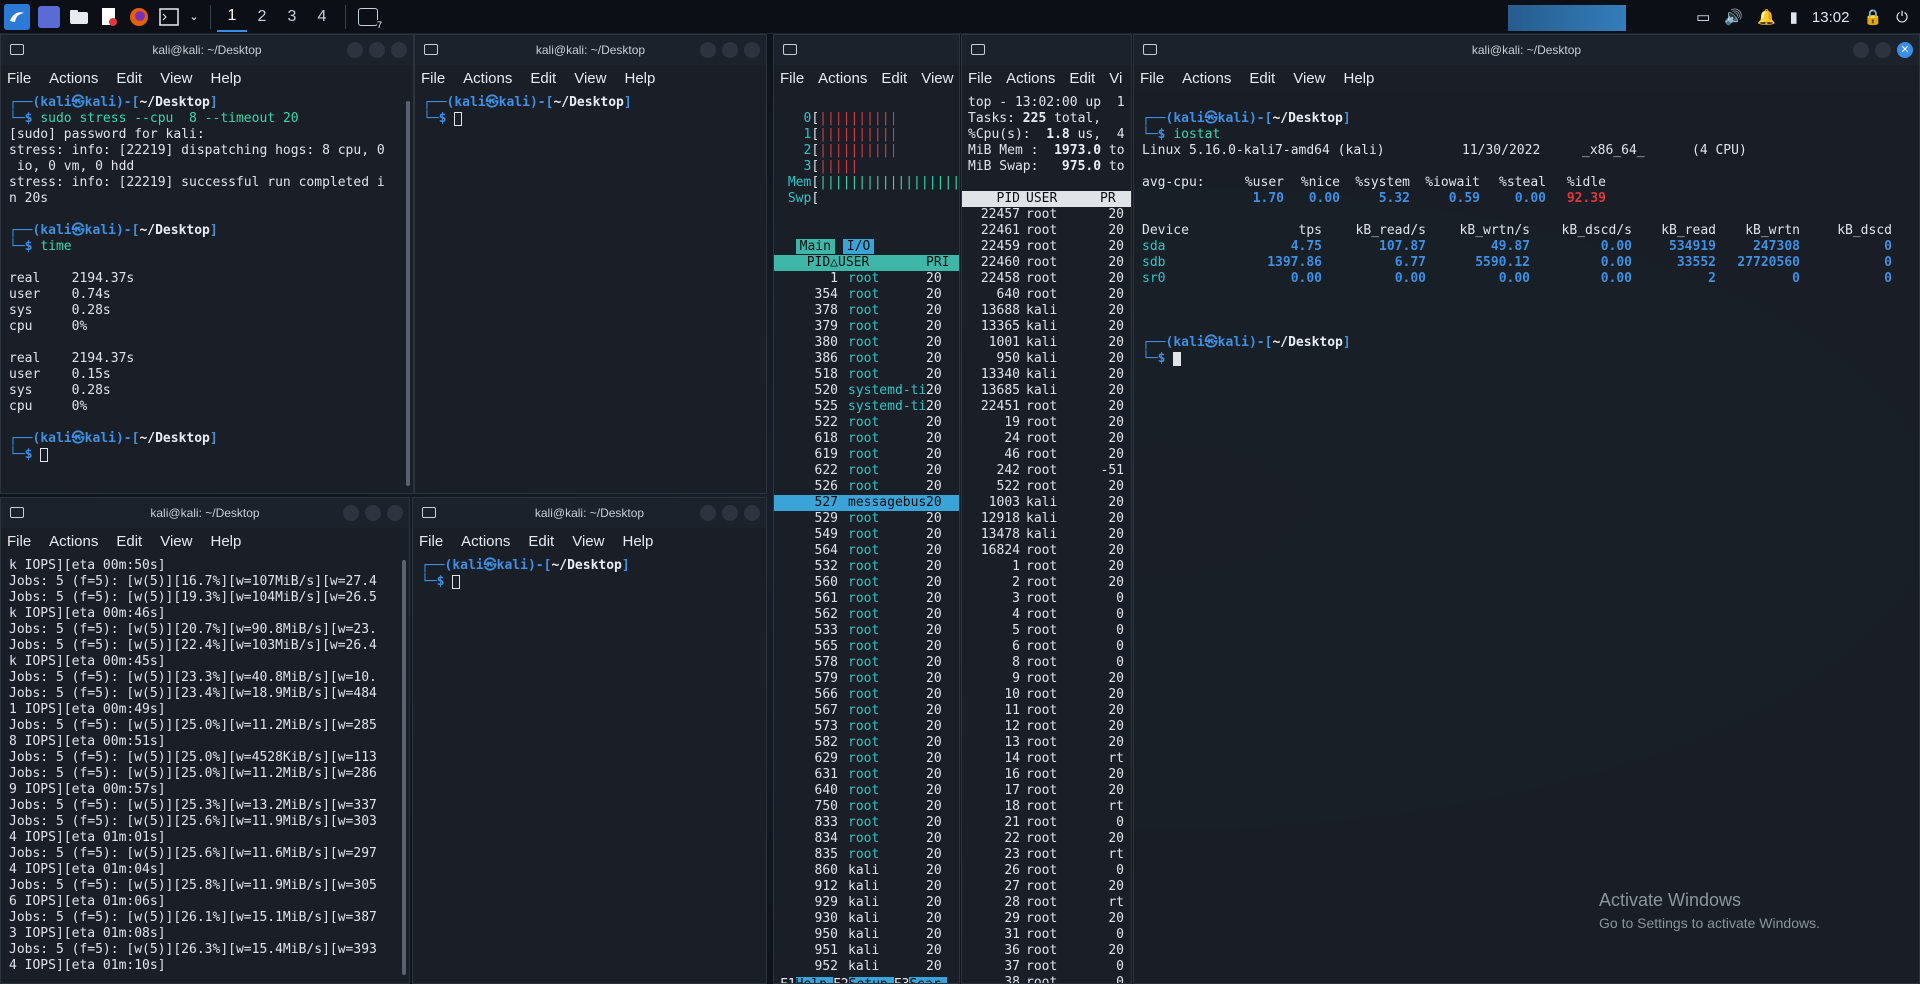 The height and width of the screenshot is (984, 1920). I want to click on process-row: 951 kali 20, so click(866, 951).